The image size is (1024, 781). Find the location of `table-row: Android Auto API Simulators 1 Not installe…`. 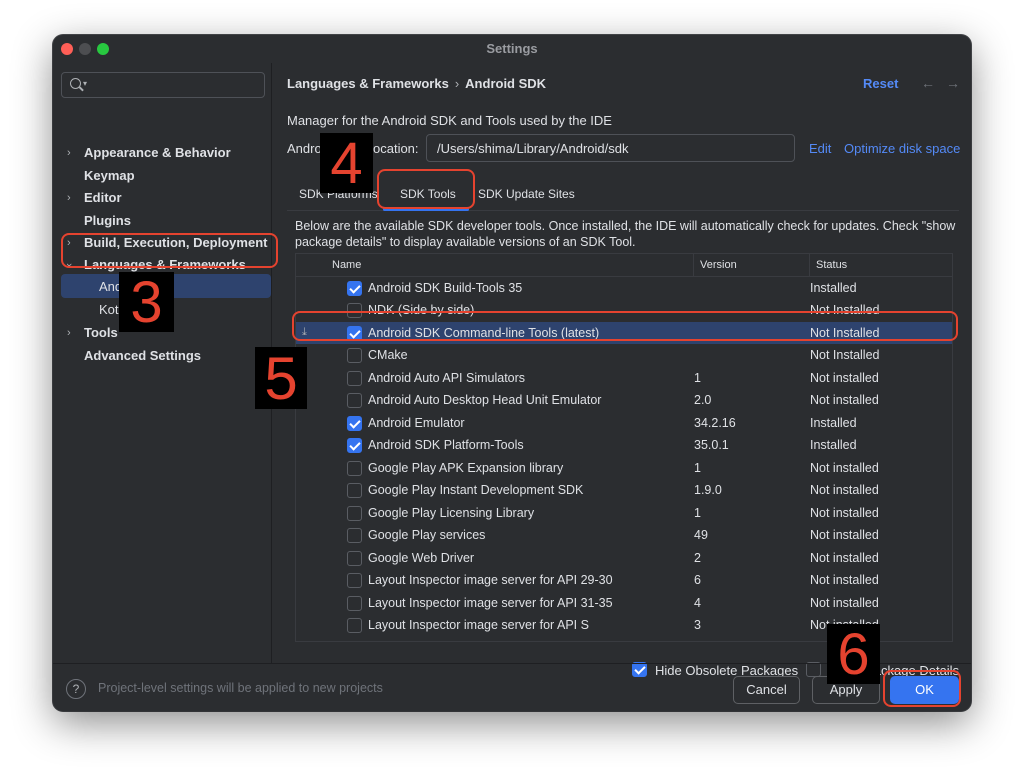

table-row: Android Auto API Simulators 1 Not installe… is located at coordinates (624, 378).